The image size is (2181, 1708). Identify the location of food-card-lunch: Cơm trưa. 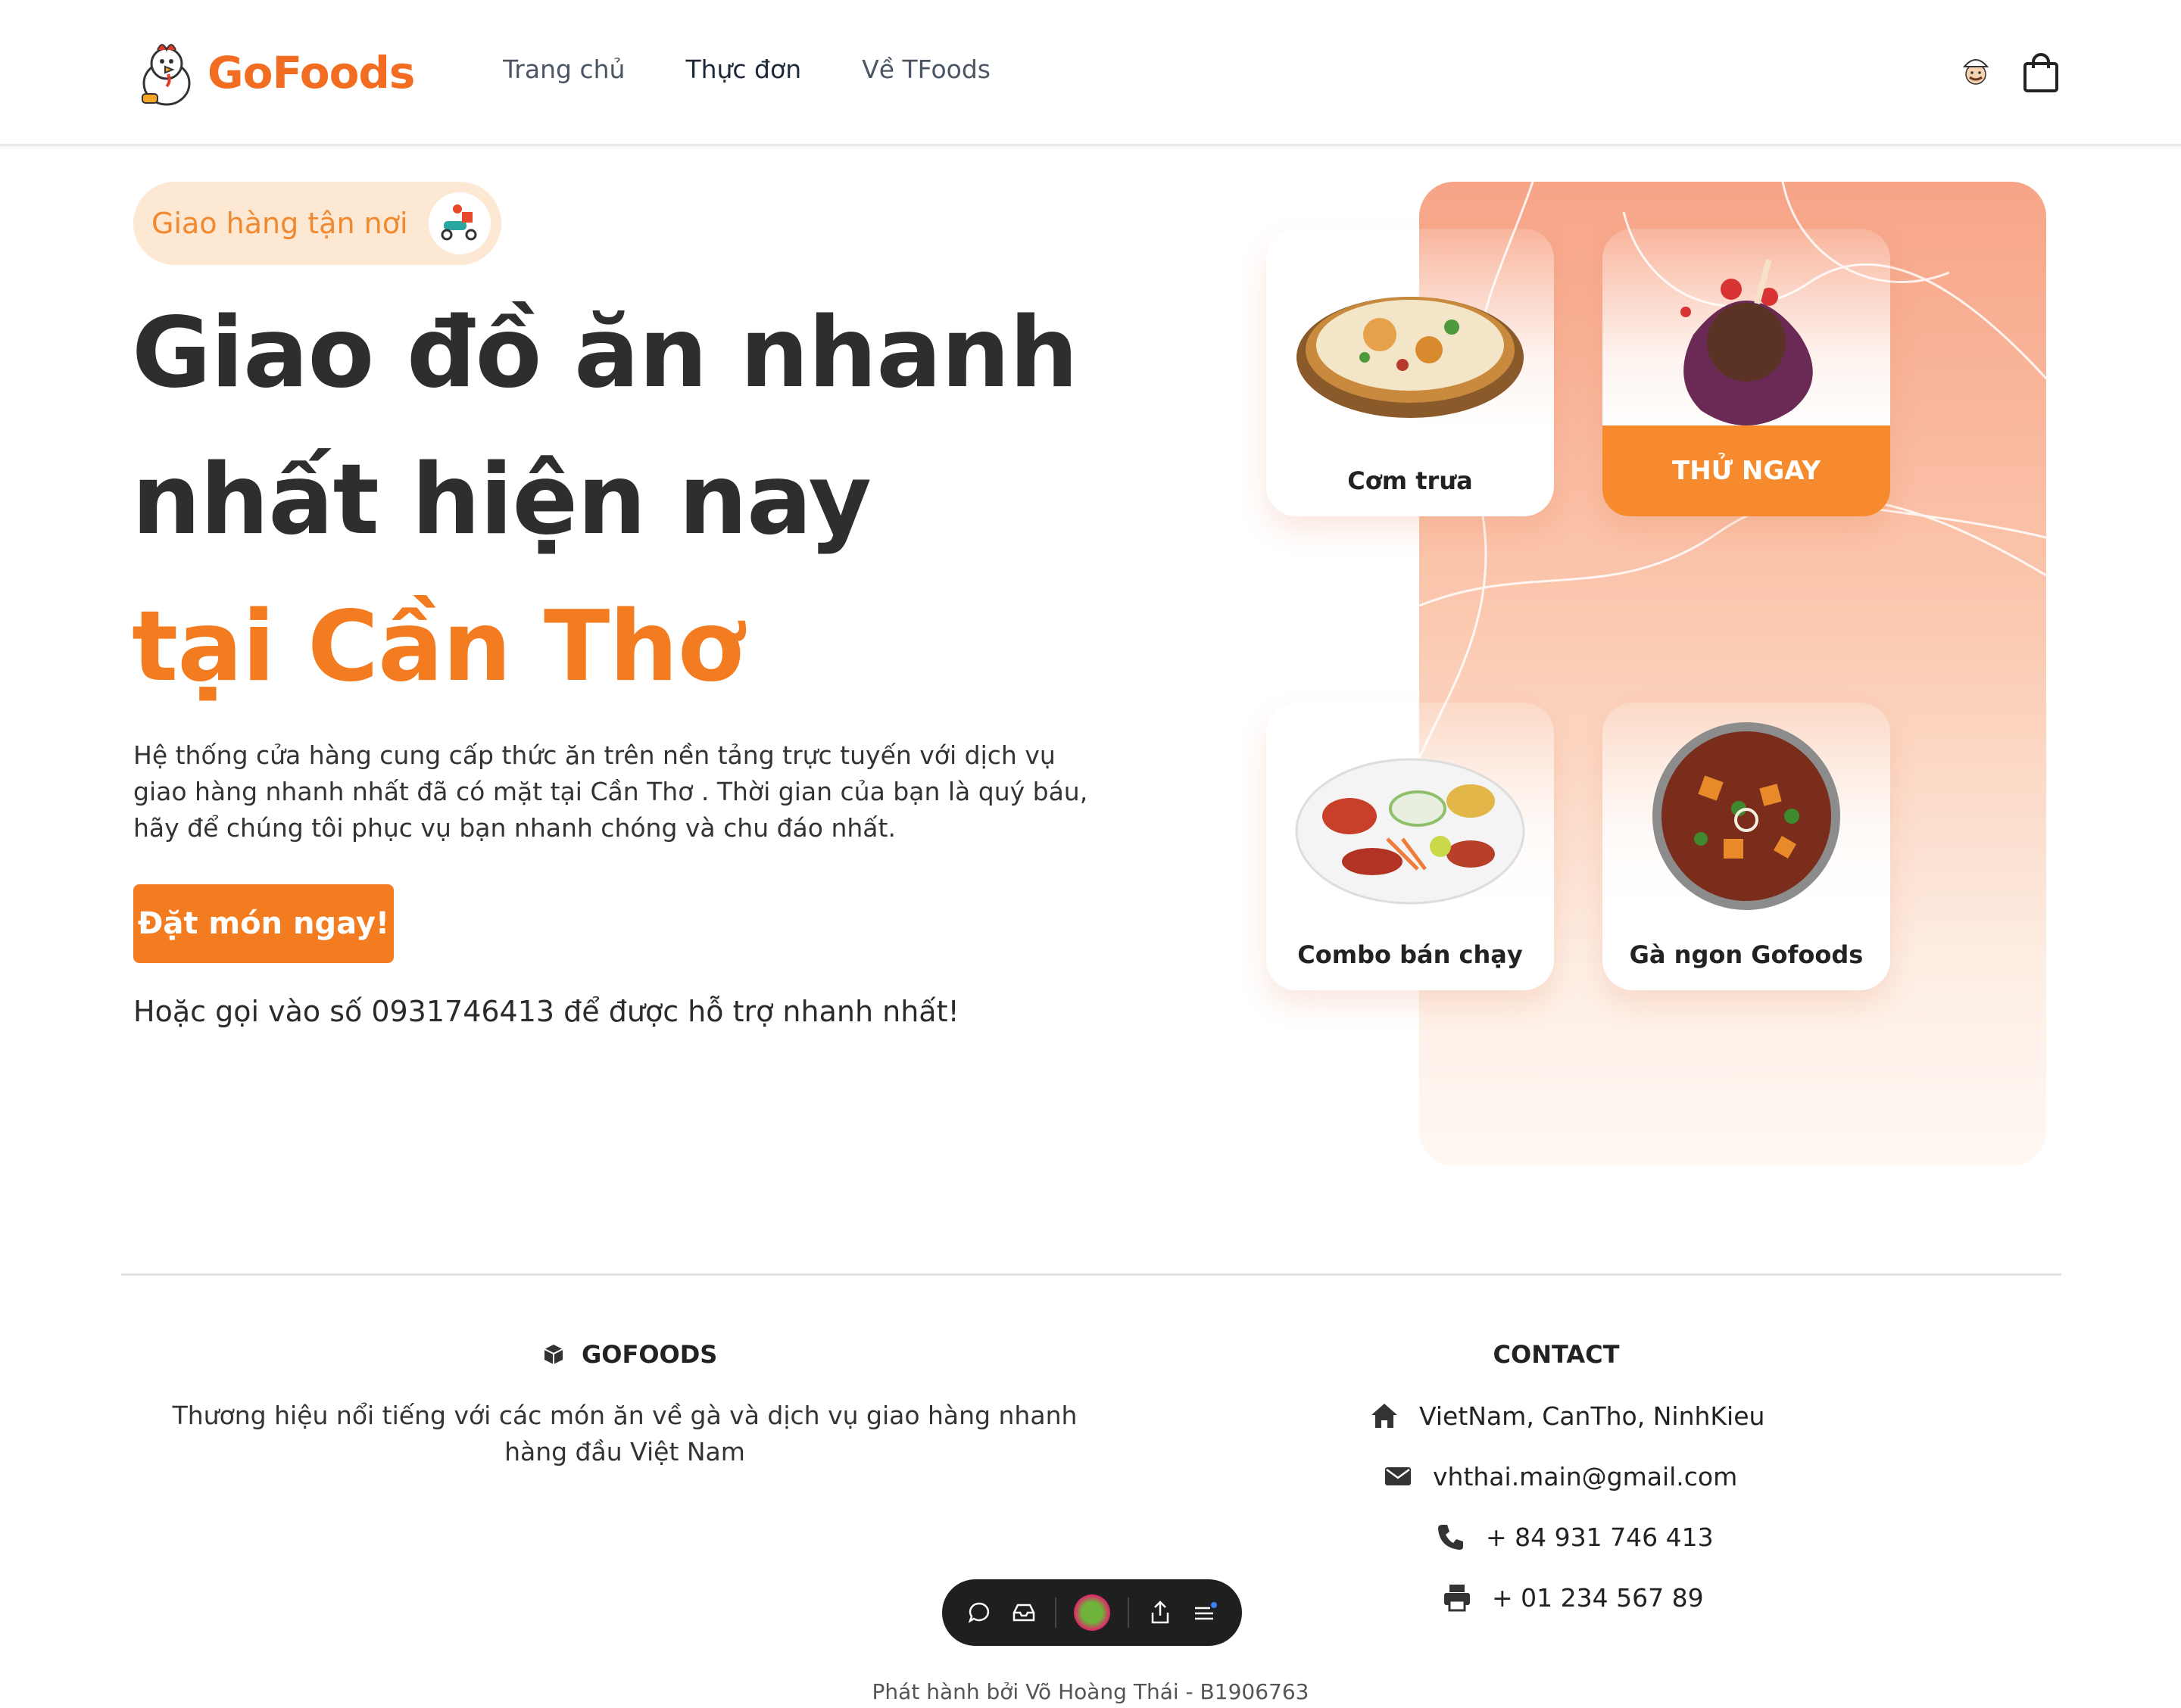
(1410, 372).